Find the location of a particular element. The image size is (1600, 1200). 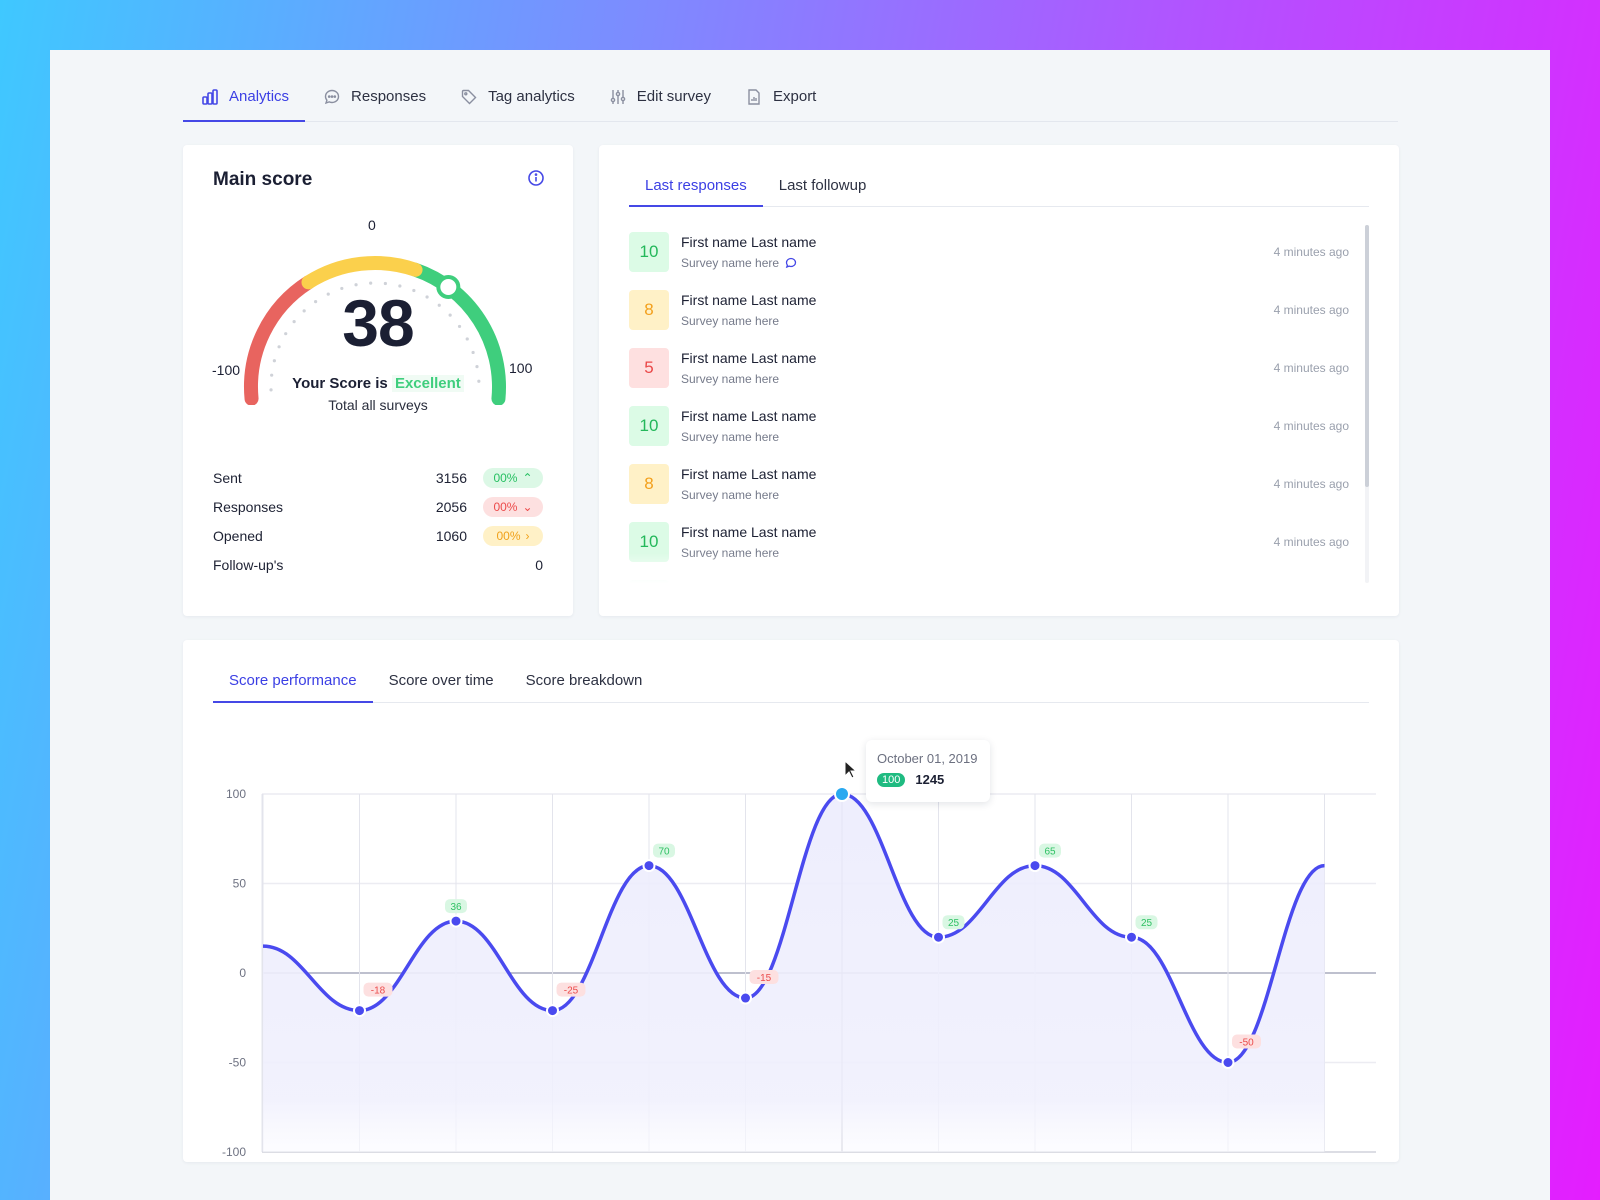

data-label: -15 is located at coordinates (764, 978).